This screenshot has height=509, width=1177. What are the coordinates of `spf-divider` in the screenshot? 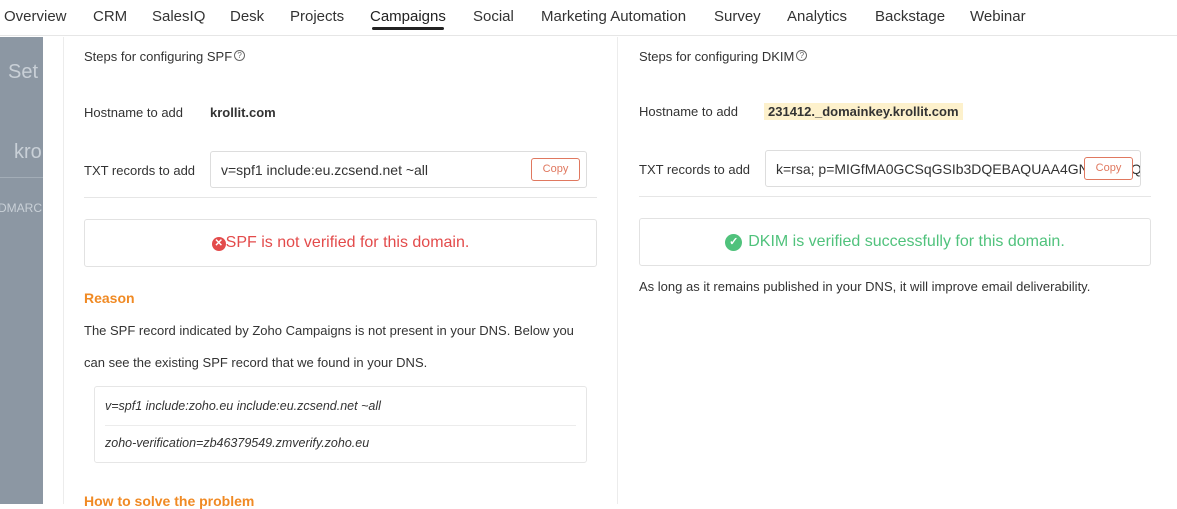 It's located at (340, 197).